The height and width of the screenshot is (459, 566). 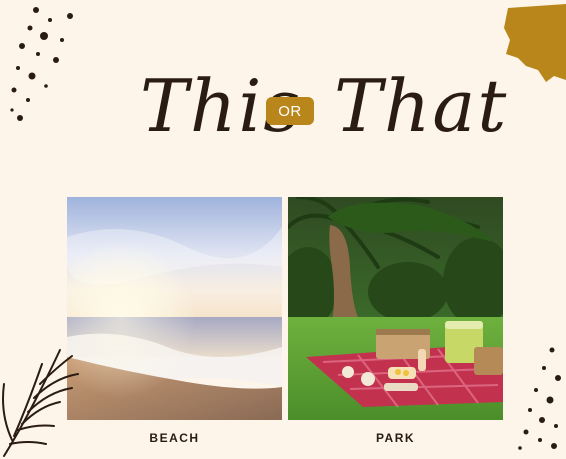 I want to click on title-that: That, so click(x=421, y=106).